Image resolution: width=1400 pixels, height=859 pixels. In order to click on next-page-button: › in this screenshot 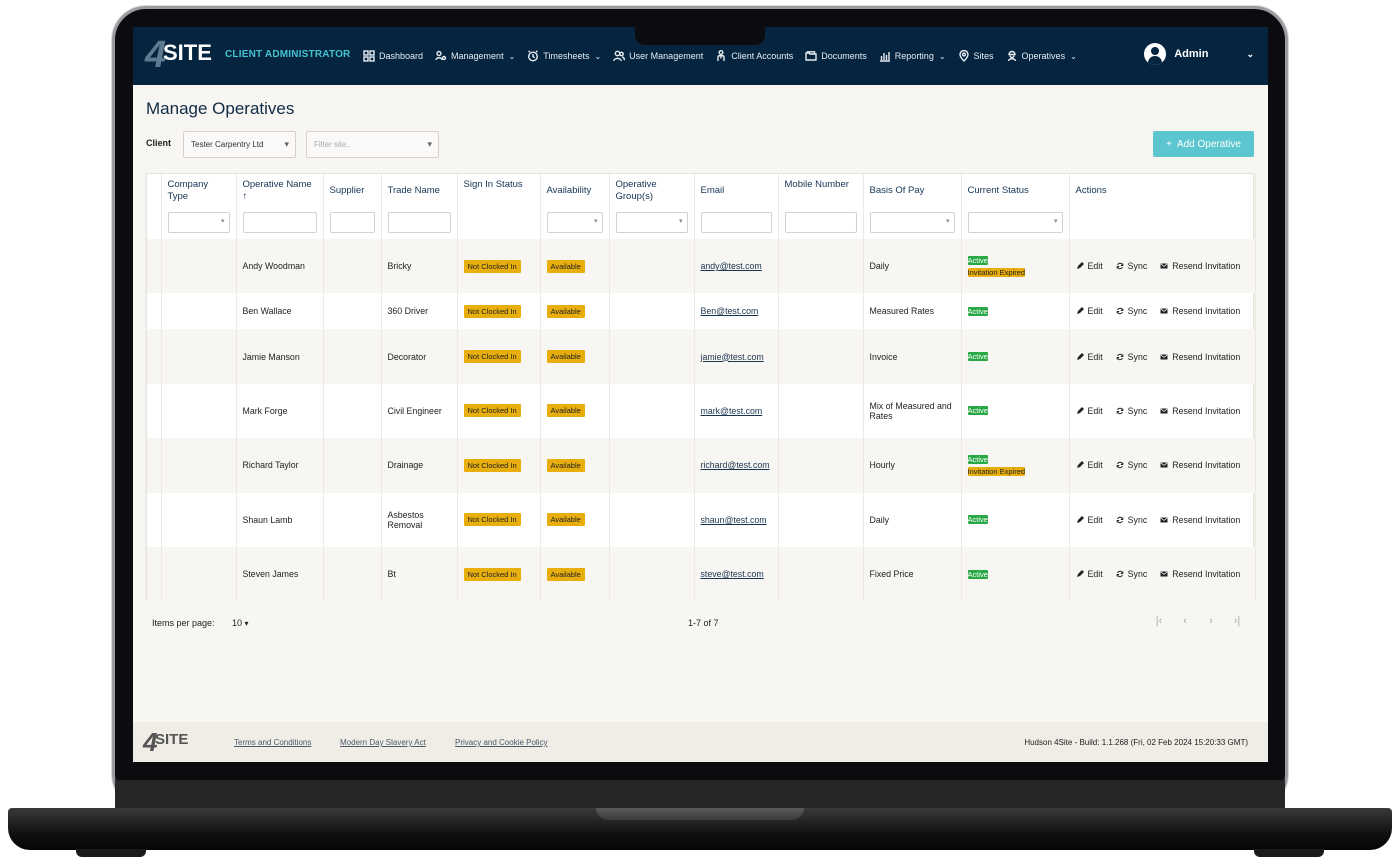, I will do `click(1211, 621)`.